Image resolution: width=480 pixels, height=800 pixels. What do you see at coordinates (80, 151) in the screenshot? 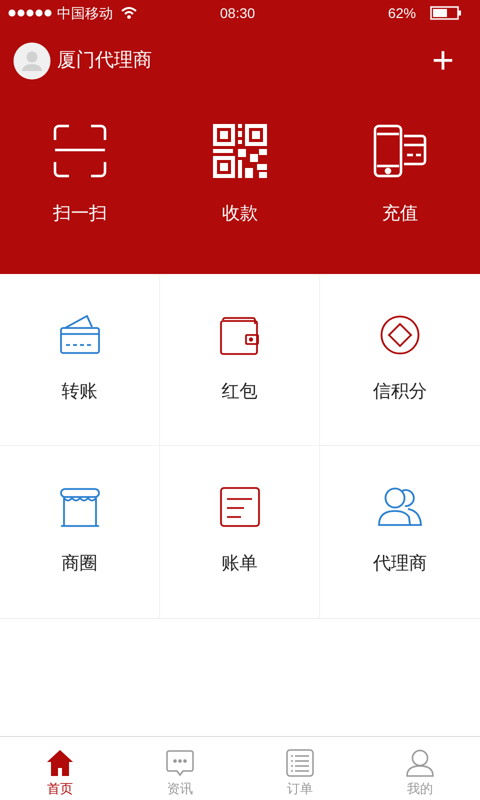
I see `scan-icon` at bounding box center [80, 151].